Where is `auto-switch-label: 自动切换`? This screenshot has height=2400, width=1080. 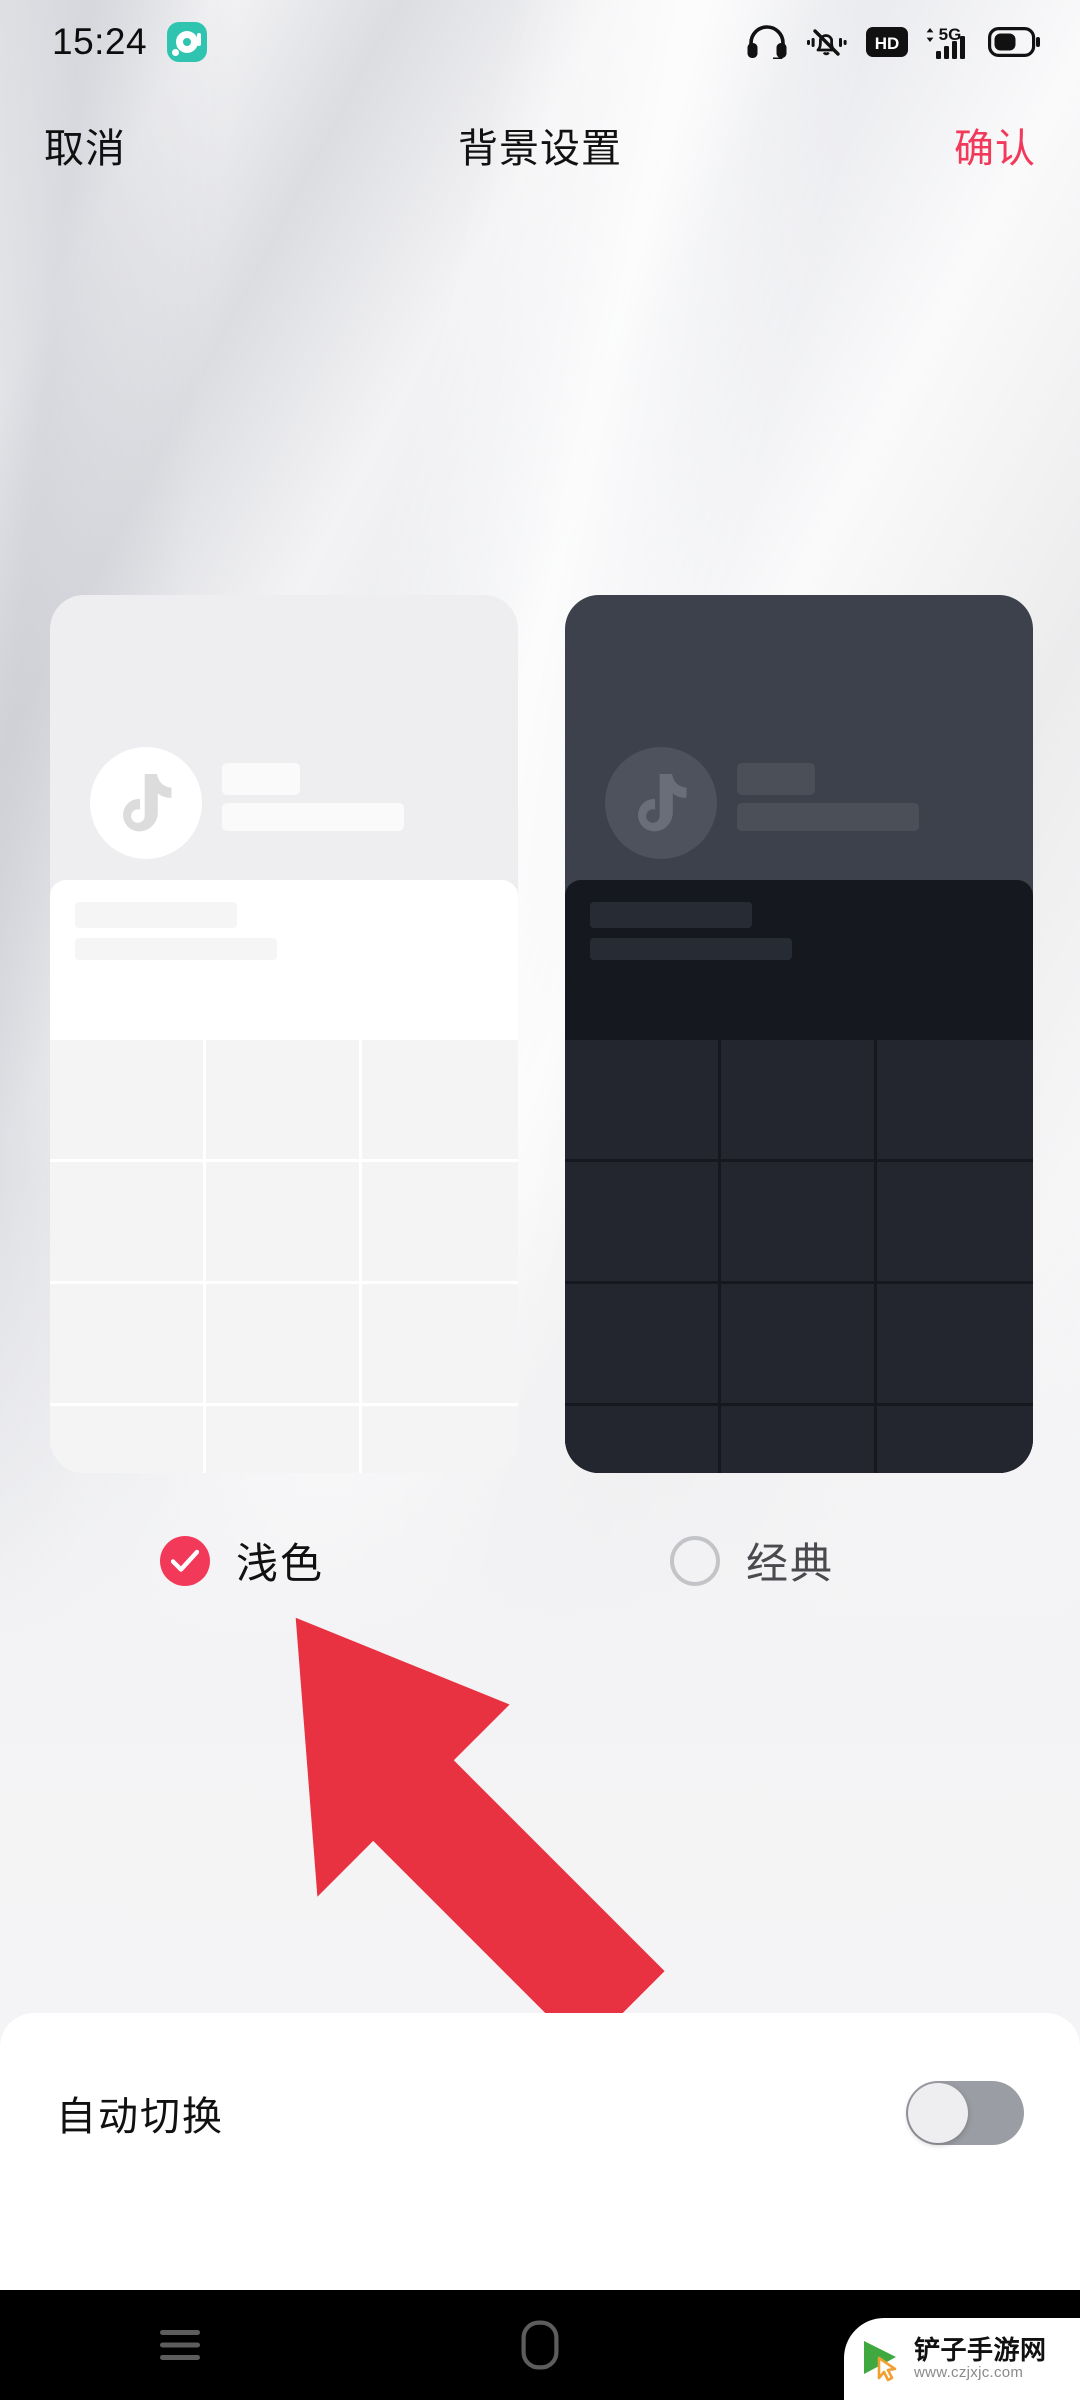 auto-switch-label: 自动切换 is located at coordinates (140, 2117).